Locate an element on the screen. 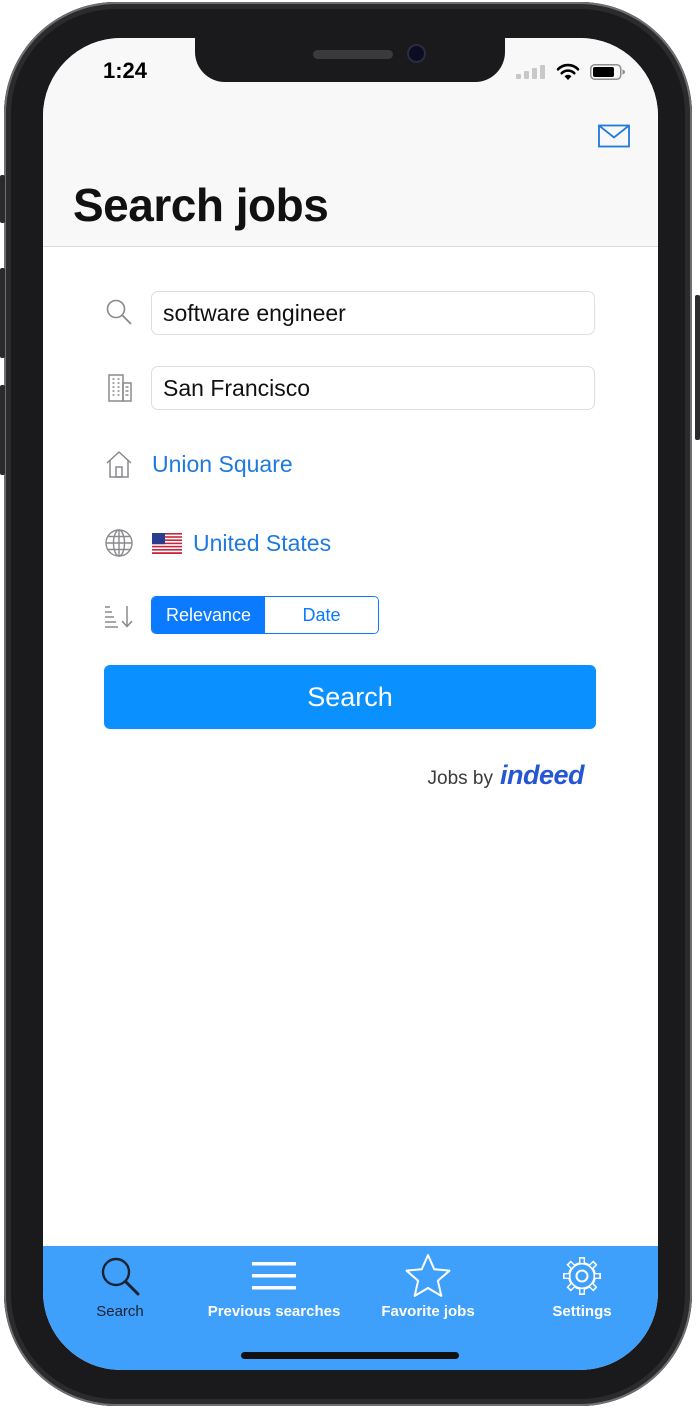 The image size is (700, 1409). mail-button is located at coordinates (614, 138).